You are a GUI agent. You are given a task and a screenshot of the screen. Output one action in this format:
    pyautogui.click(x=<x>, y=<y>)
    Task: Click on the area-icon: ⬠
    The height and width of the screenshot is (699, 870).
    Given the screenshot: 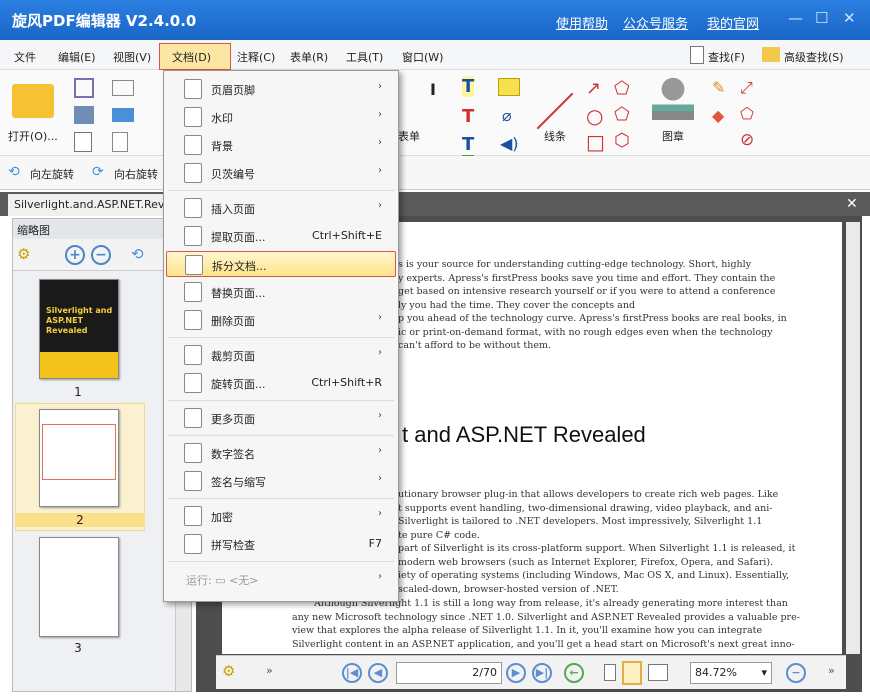 What is the action you would take?
    pyautogui.click(x=747, y=113)
    